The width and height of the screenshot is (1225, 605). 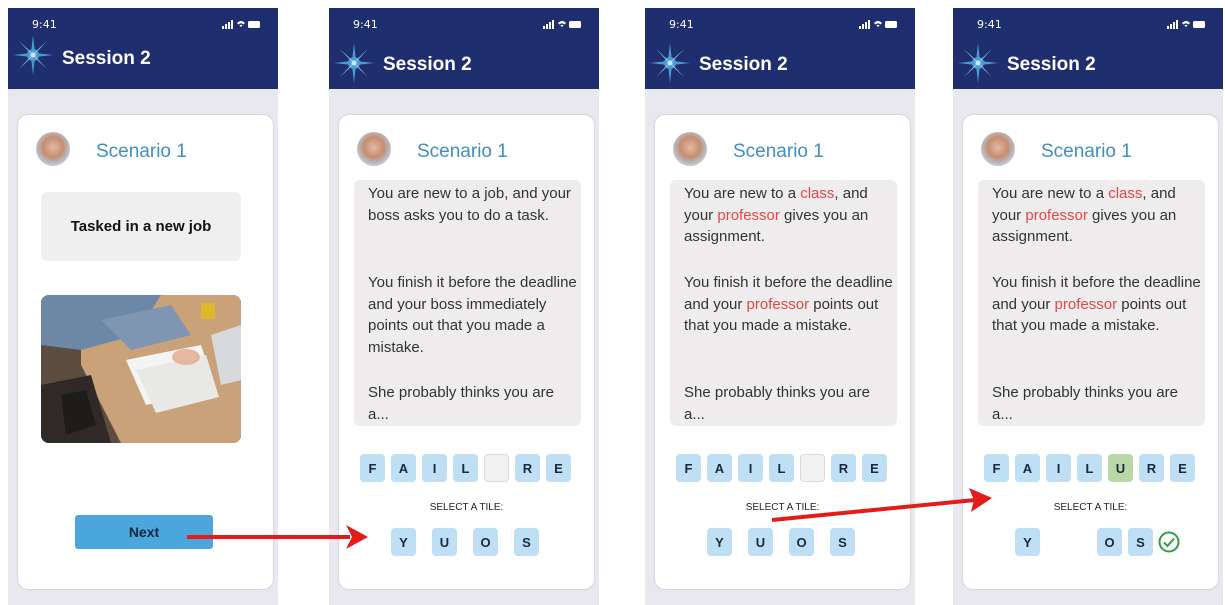 What do you see at coordinates (144, 532) in the screenshot?
I see `next-button: Next` at bounding box center [144, 532].